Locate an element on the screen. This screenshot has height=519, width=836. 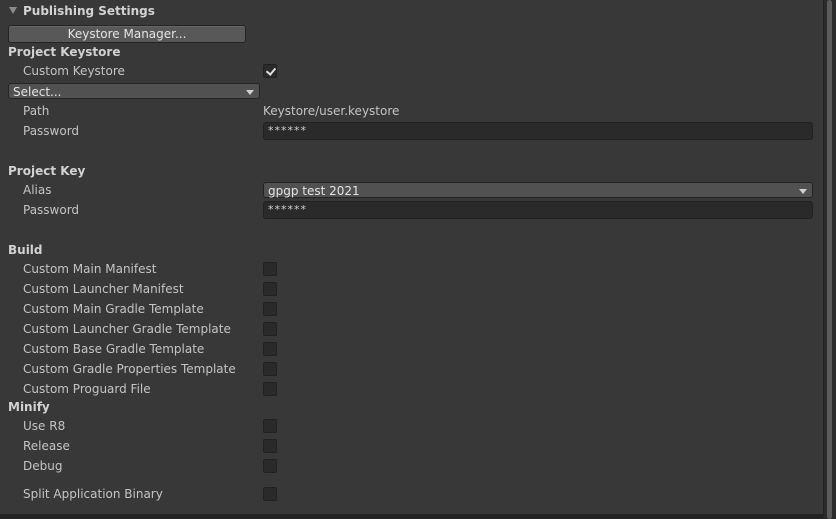
minify-header: Minify is located at coordinates (29, 407).